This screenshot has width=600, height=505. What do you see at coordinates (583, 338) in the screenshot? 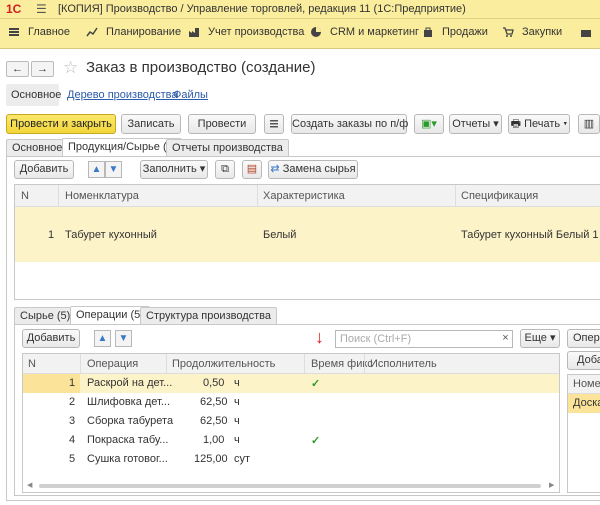
I see `operations-side-button: Опера` at bounding box center [583, 338].